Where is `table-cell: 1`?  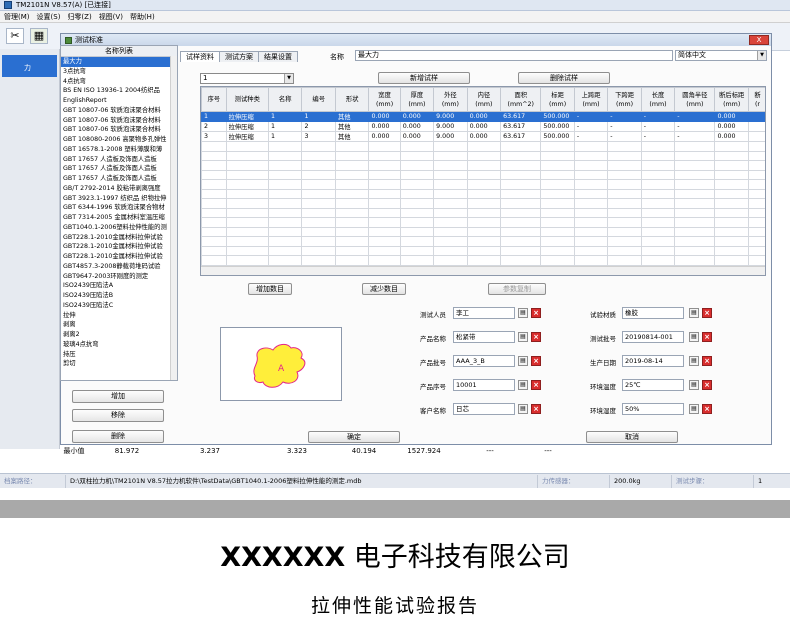
table-cell: 1 is located at coordinates (285, 126).